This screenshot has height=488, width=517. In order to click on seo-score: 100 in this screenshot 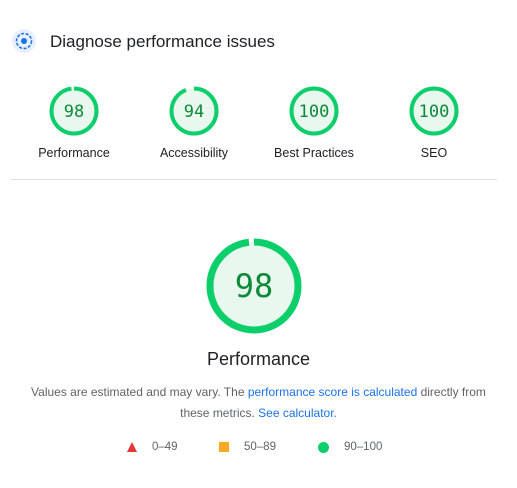, I will do `click(434, 112)`.